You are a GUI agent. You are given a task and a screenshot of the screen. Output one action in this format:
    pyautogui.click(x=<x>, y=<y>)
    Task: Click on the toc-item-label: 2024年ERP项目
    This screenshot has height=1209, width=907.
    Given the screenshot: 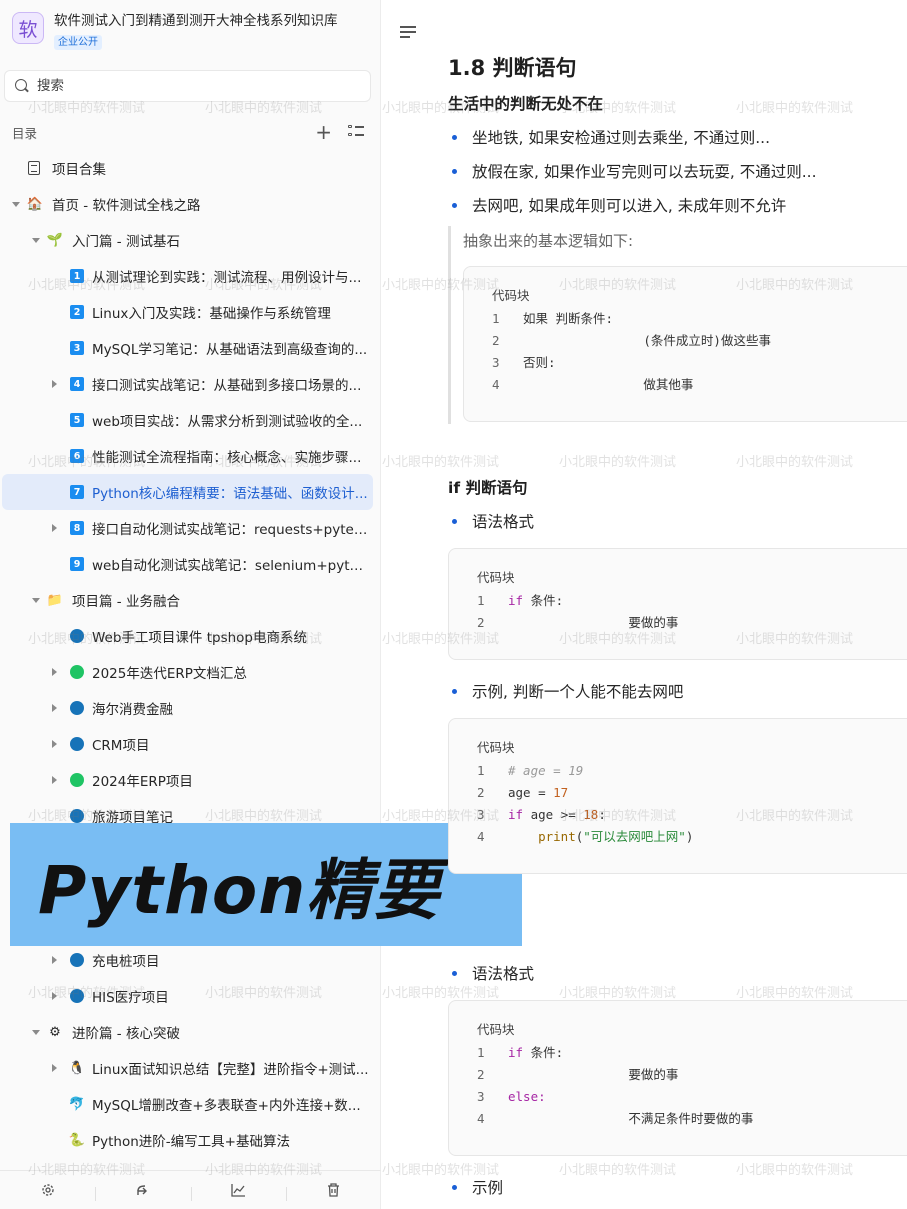 What is the action you would take?
    pyautogui.click(x=142, y=782)
    